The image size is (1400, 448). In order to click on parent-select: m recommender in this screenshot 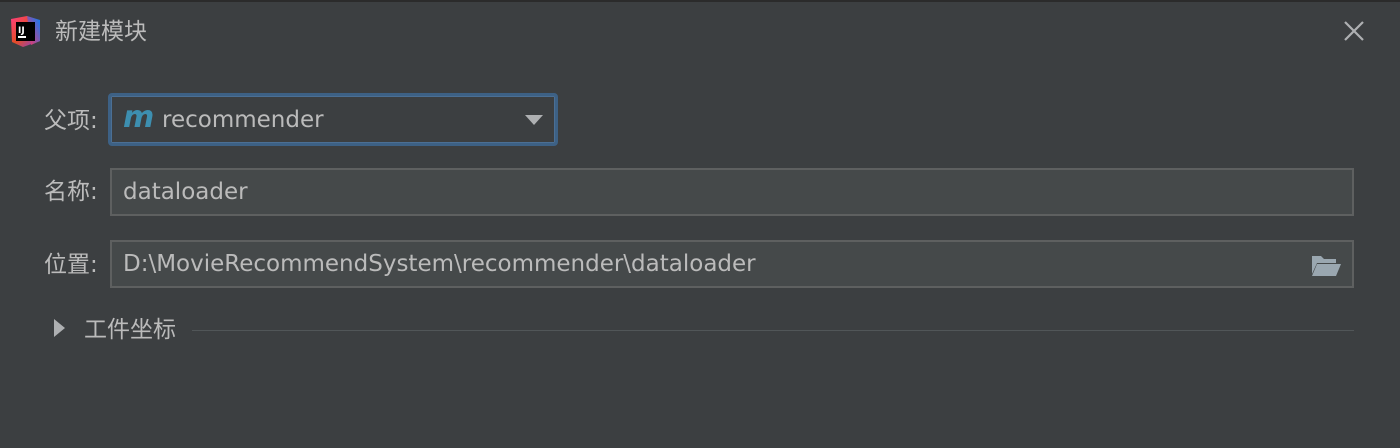, I will do `click(333, 119)`.